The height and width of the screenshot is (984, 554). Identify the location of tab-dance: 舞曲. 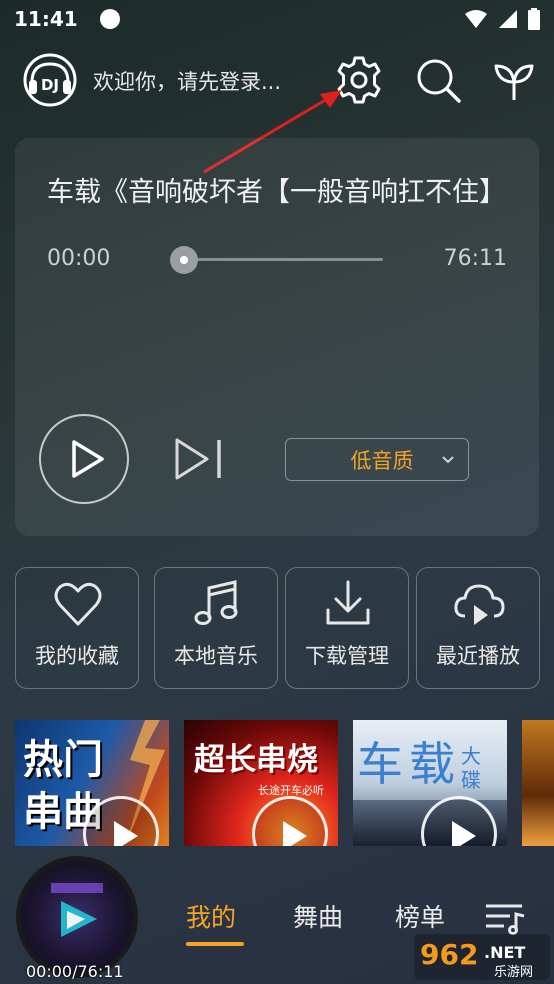
(318, 916).